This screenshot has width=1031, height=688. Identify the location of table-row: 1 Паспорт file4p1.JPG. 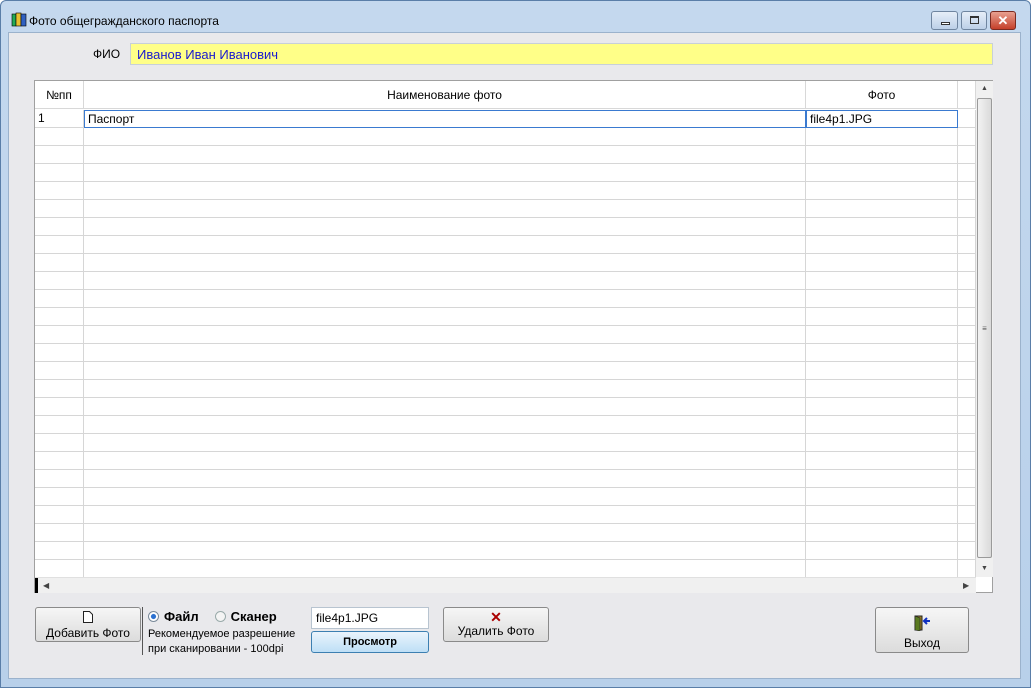
(505, 119).